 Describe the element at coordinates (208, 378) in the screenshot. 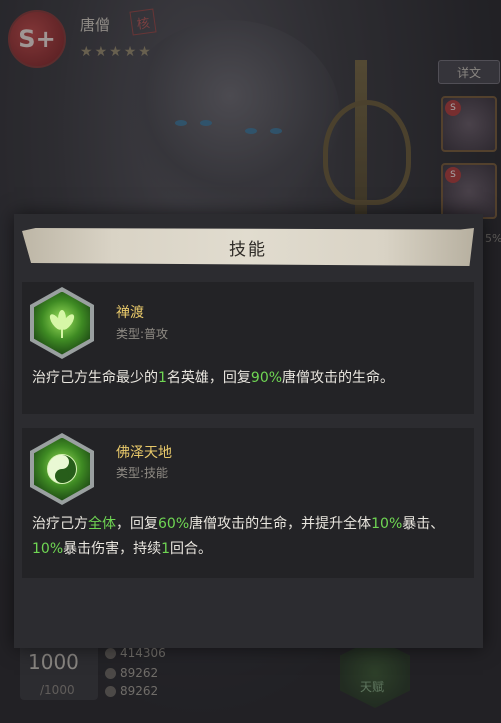

I see `description-text: 名英雄，回复` at that location.